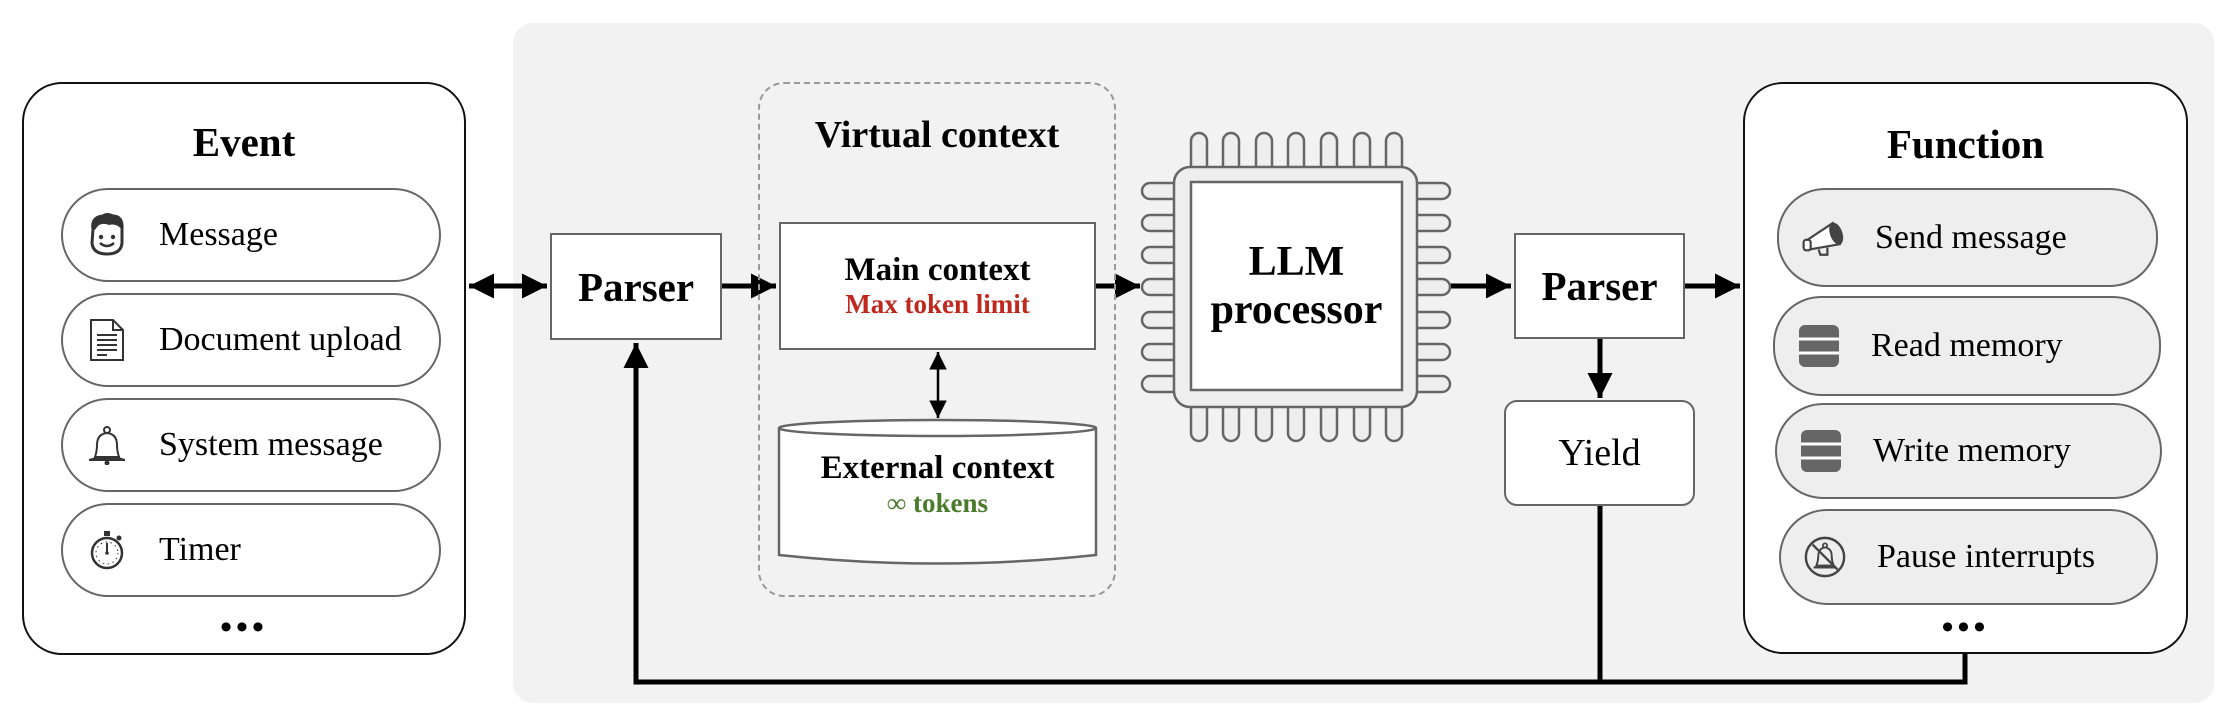 The image size is (2238, 726). I want to click on event-panel-title: Event, so click(244, 142).